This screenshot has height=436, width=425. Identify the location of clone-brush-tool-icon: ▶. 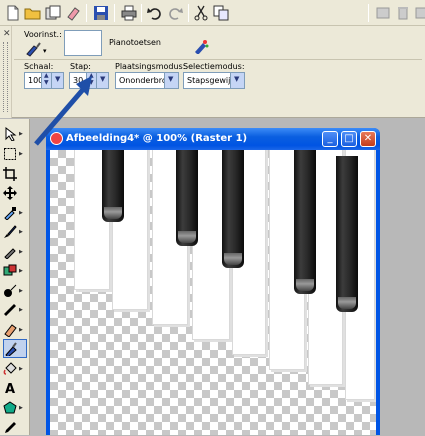
(15, 251).